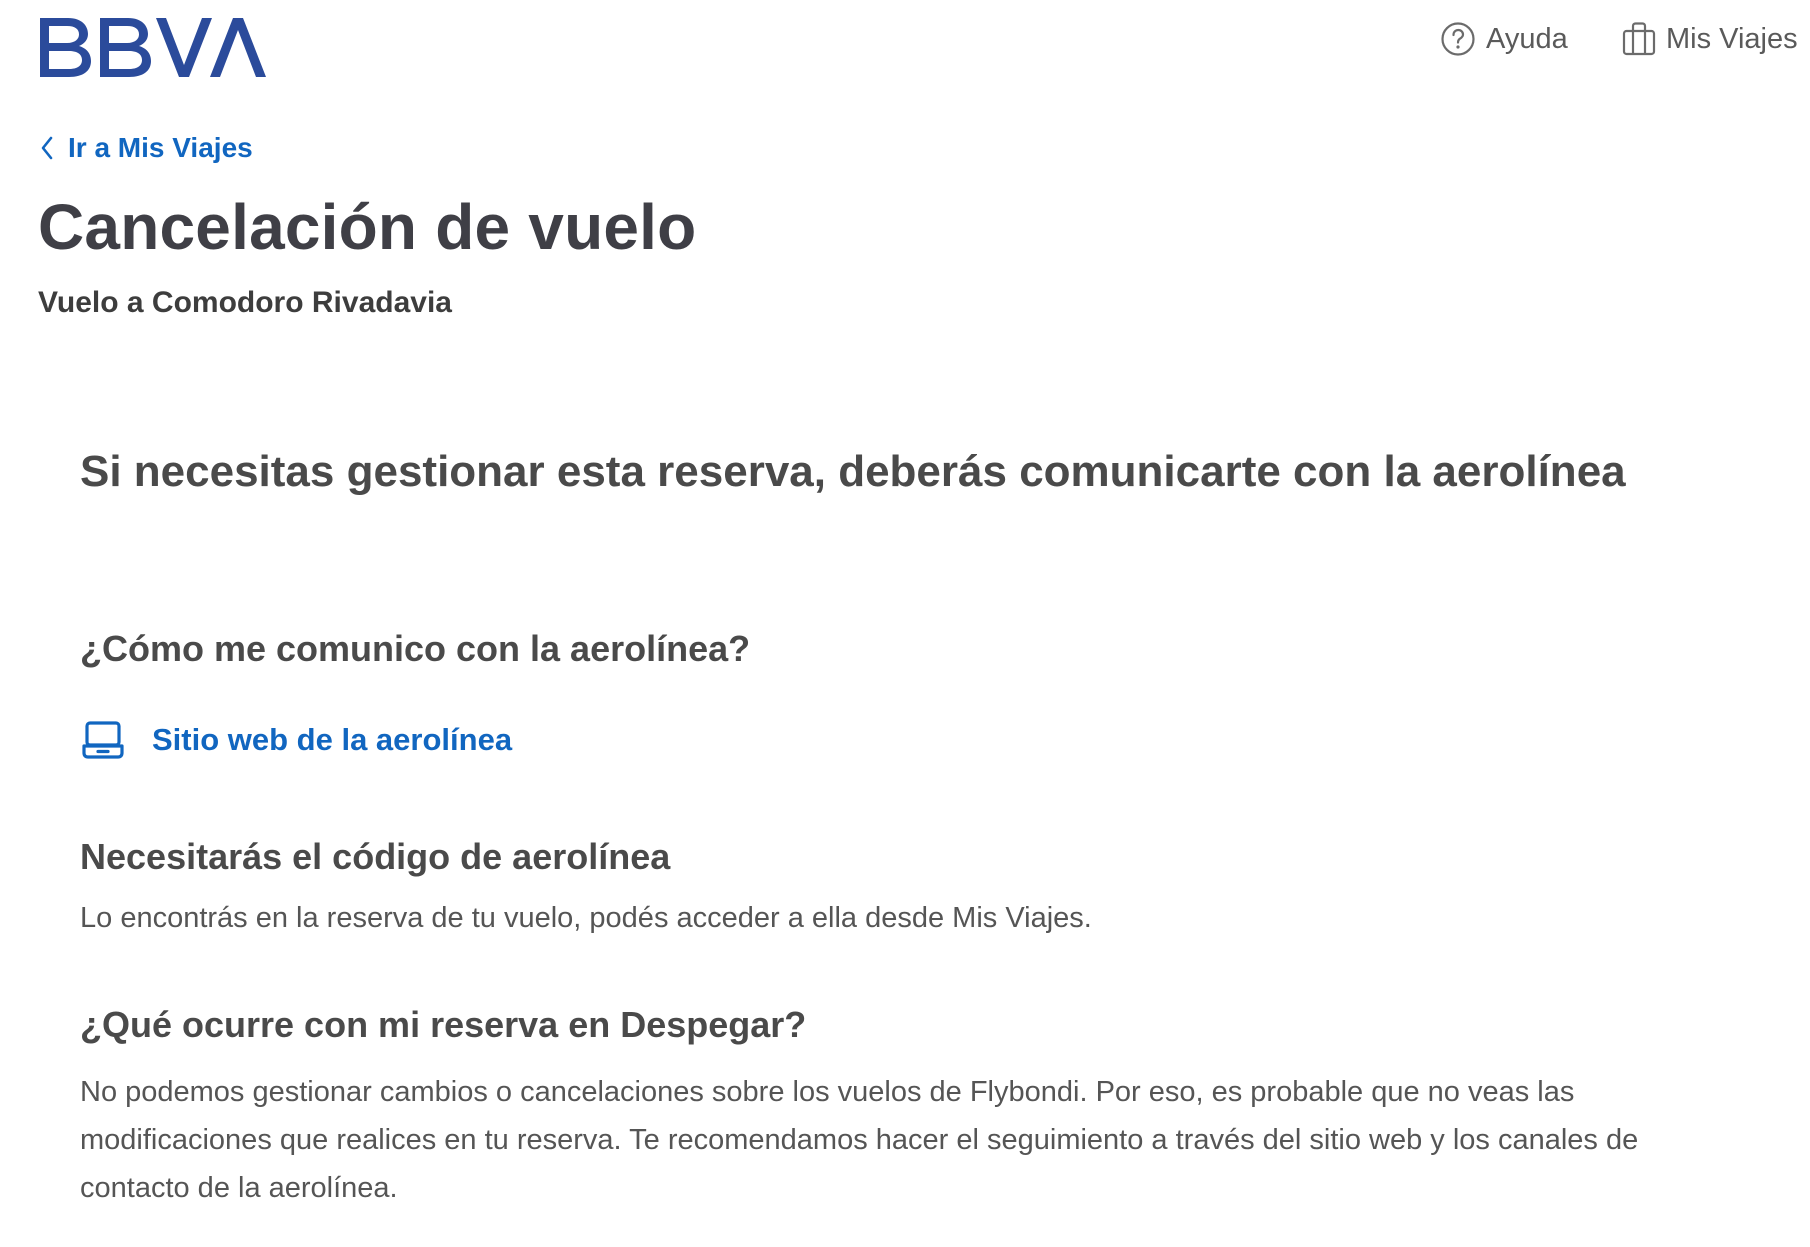 This screenshot has width=1810, height=1247. Describe the element at coordinates (1458, 39) in the screenshot. I see `question-circle-icon` at that location.